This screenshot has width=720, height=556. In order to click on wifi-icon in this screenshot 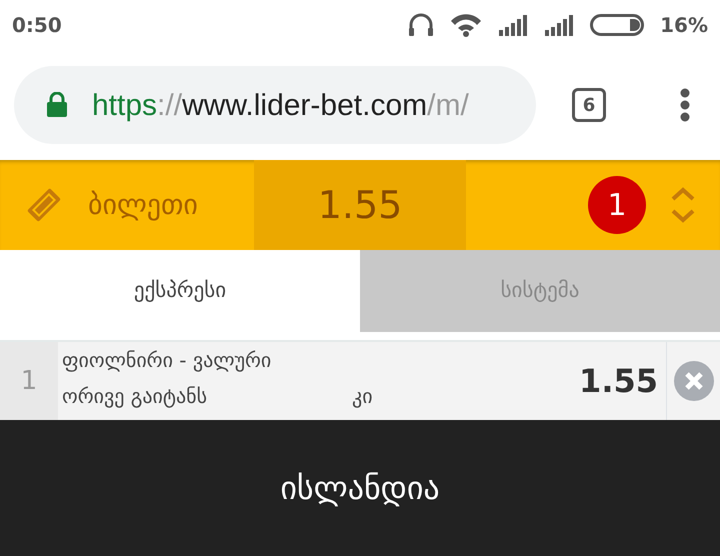, I will do `click(466, 25)`.